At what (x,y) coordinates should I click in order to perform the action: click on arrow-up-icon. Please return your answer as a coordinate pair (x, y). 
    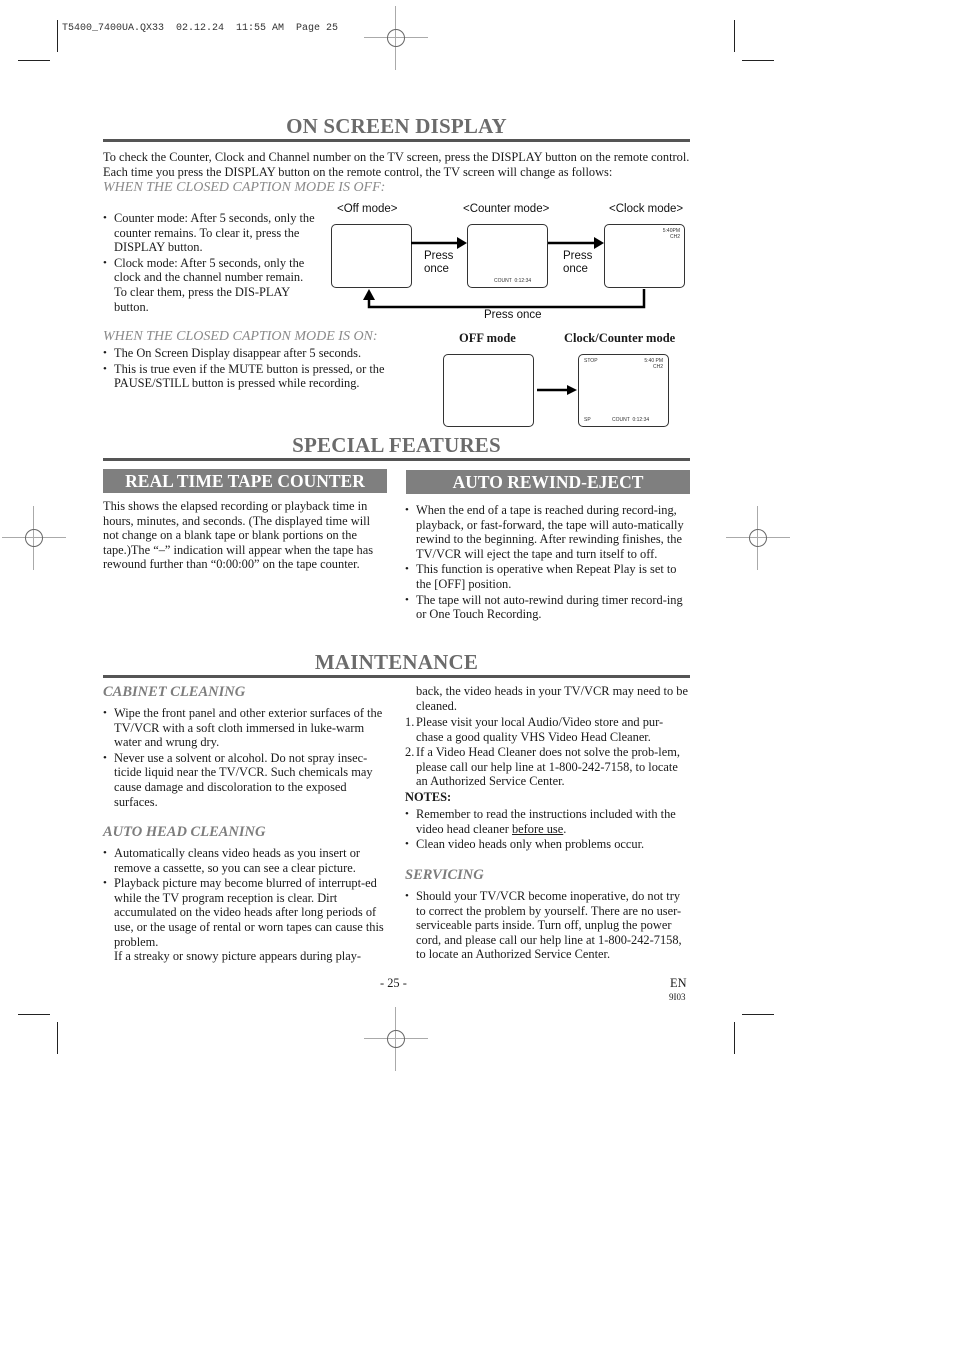
    Looking at the image, I should click on (369, 294).